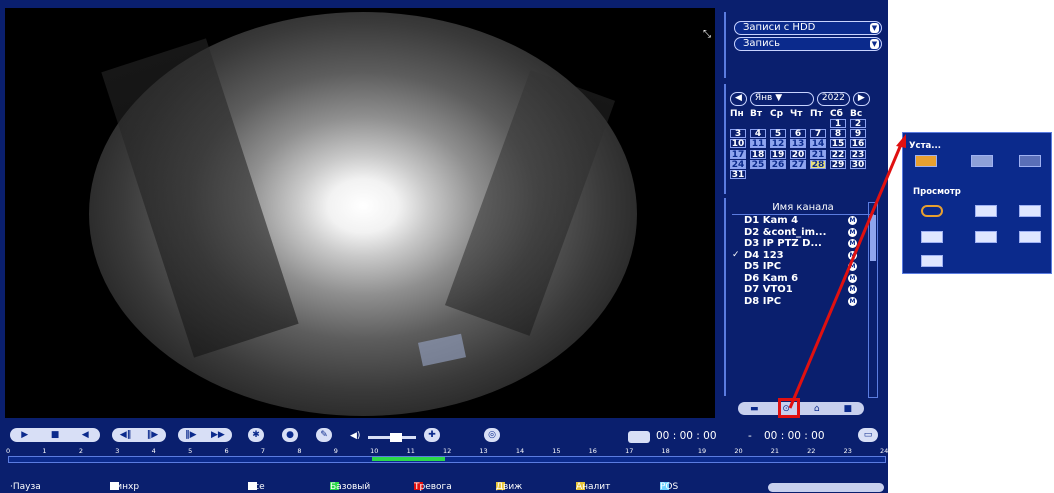 The height and width of the screenshot is (493, 1054). I want to click on calendar-day: 21, so click(818, 154).